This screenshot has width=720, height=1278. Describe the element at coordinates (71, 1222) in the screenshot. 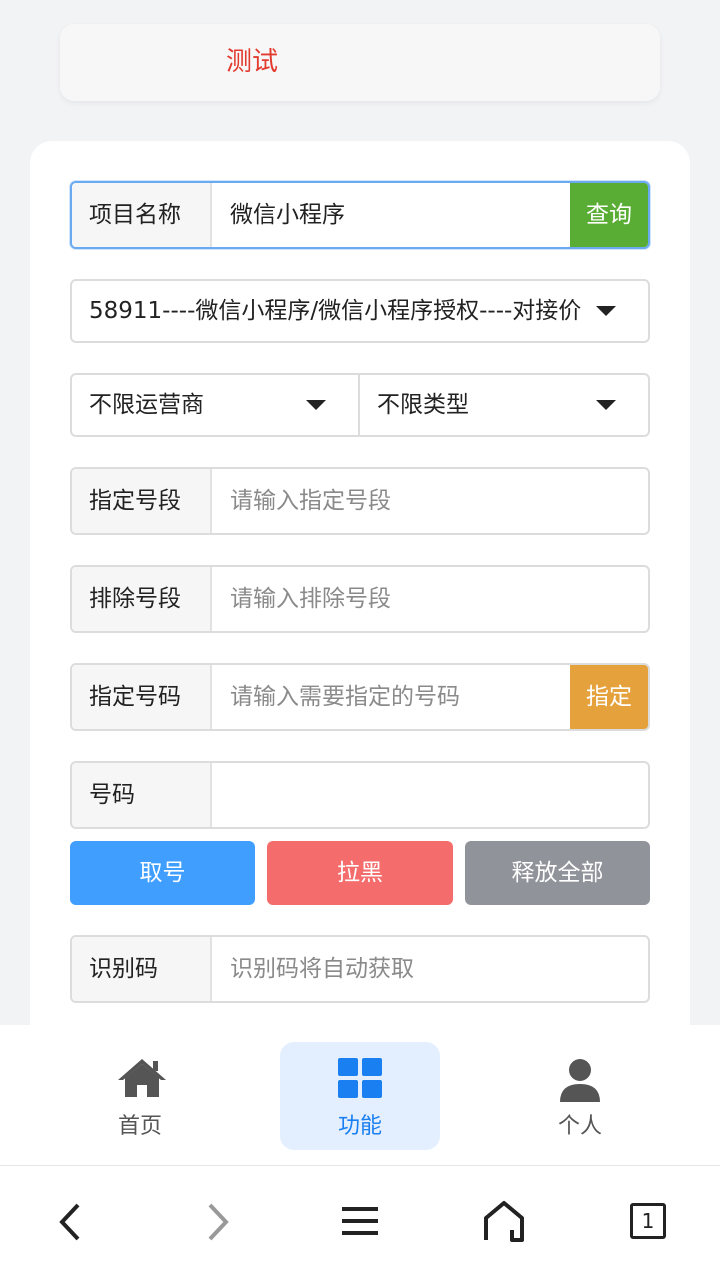

I see `back-icon` at that location.